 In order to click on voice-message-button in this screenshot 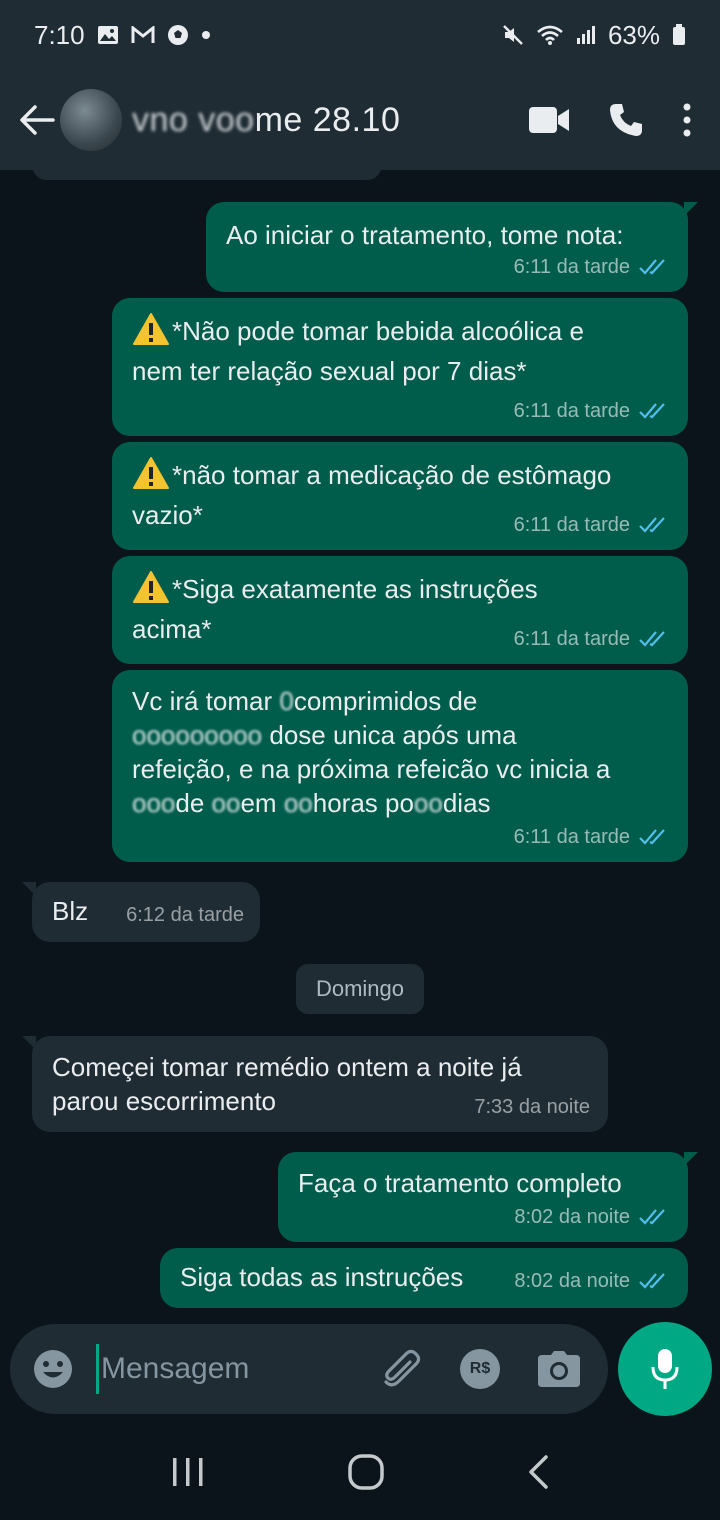, I will do `click(665, 1369)`.